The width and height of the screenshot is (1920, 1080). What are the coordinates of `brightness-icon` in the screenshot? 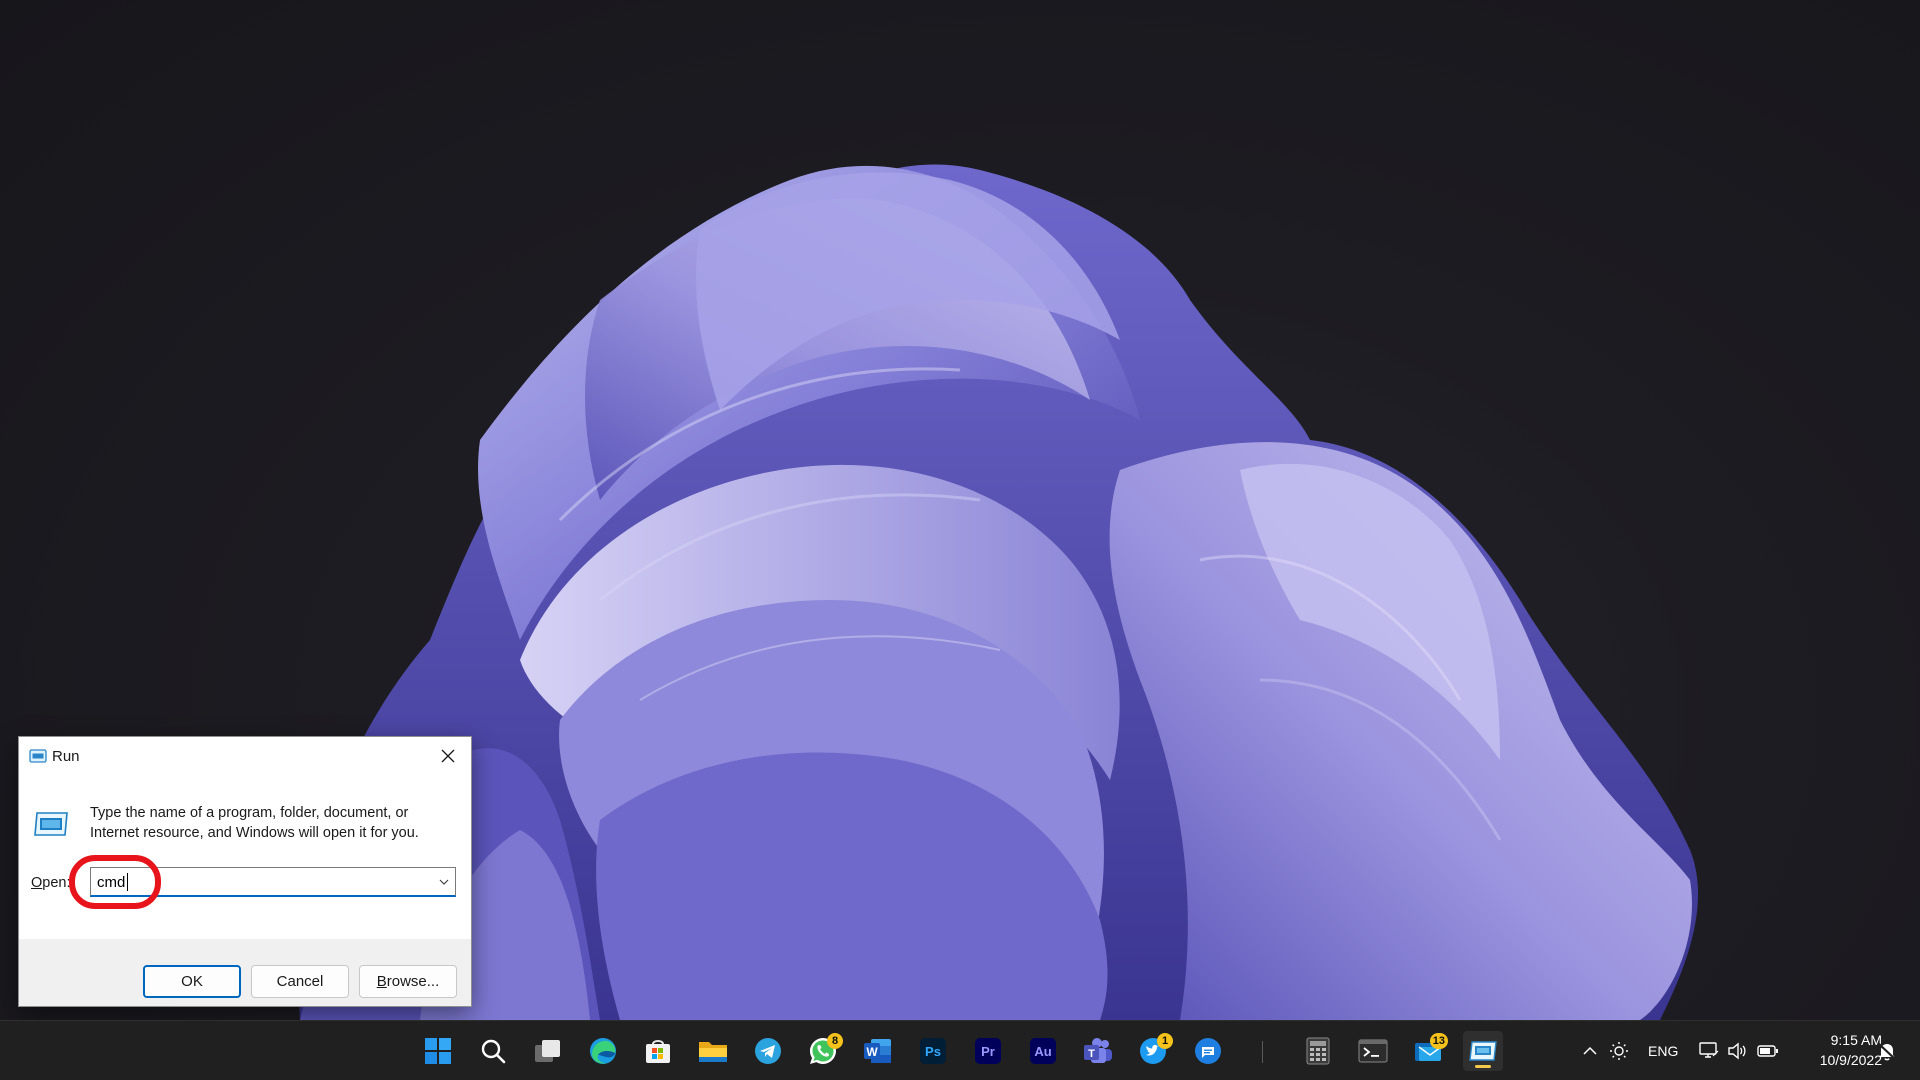 It's located at (1619, 1051).